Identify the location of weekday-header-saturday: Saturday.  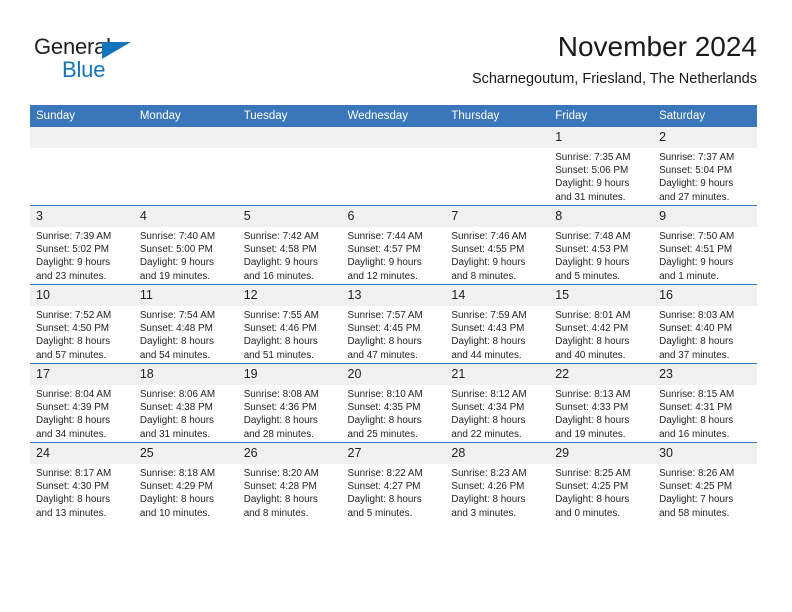
(705, 116).